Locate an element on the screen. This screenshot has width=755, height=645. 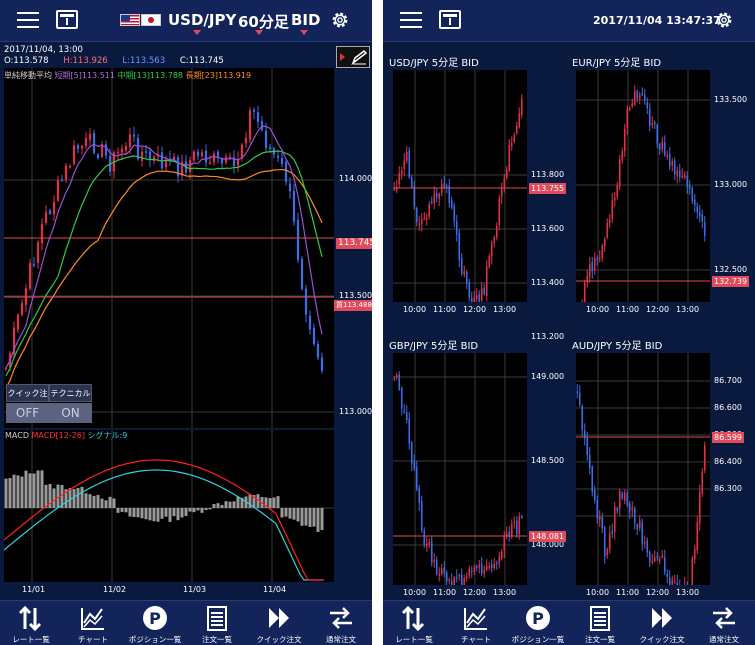
quick-order-toggle: OFF is located at coordinates (27, 413).